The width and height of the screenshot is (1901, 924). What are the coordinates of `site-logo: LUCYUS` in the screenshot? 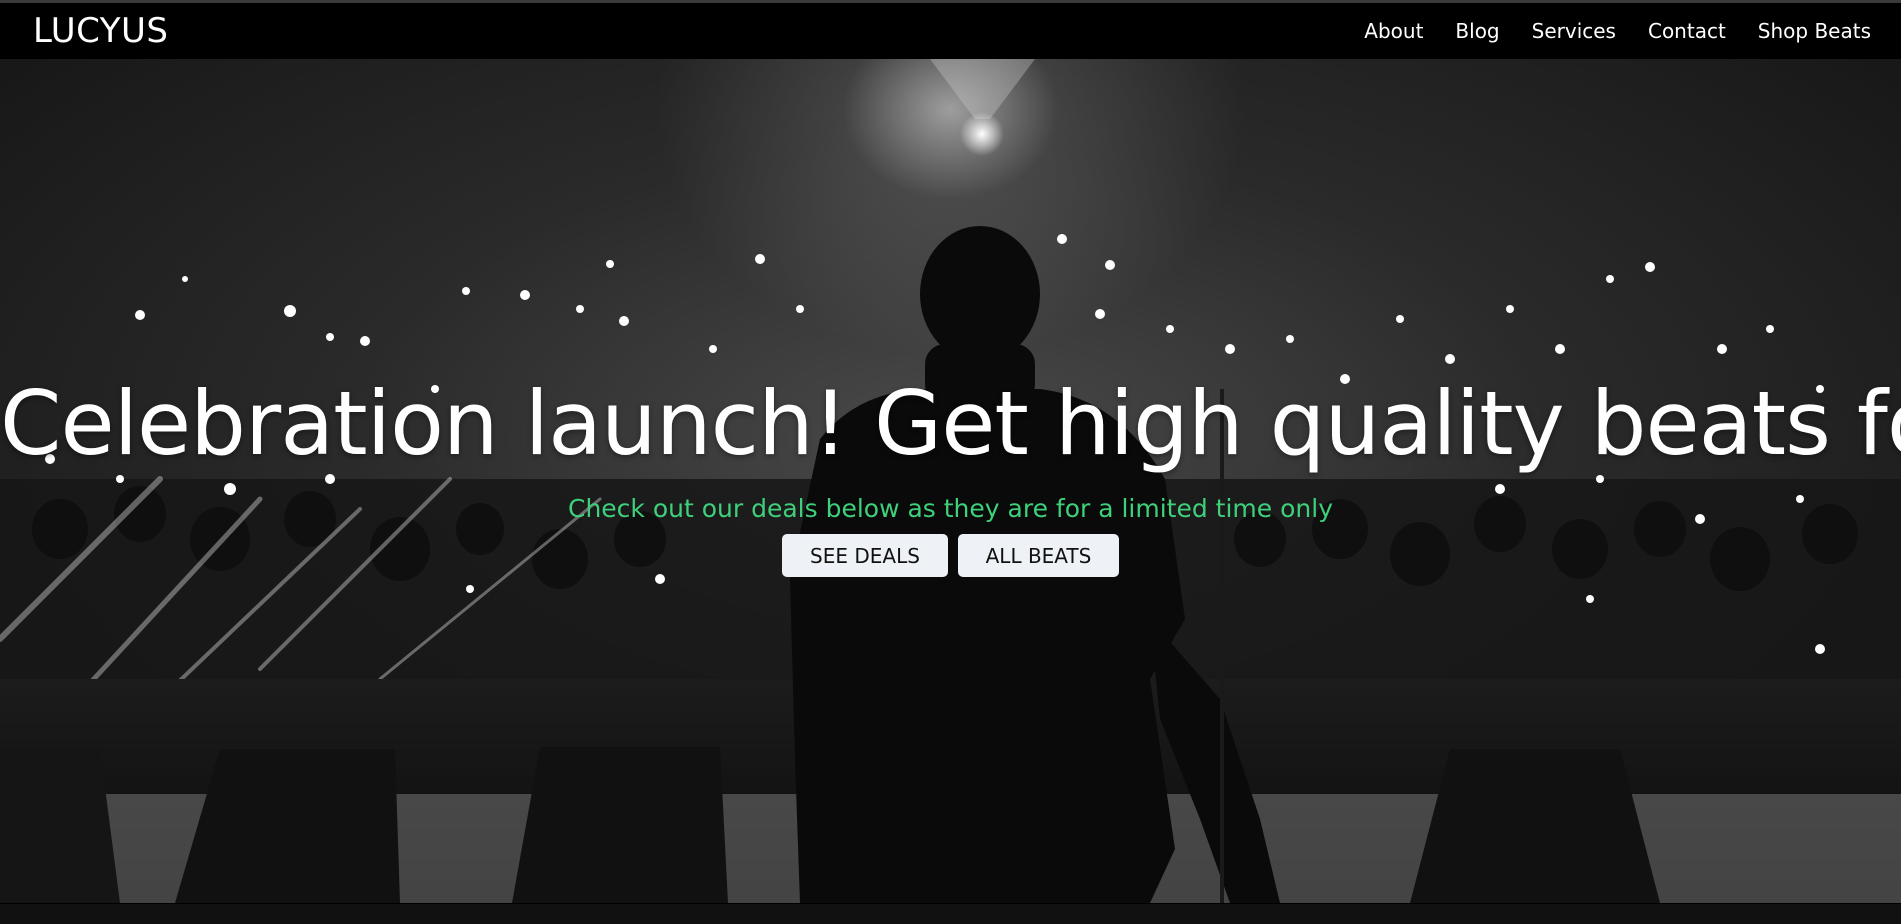 It's located at (101, 31).